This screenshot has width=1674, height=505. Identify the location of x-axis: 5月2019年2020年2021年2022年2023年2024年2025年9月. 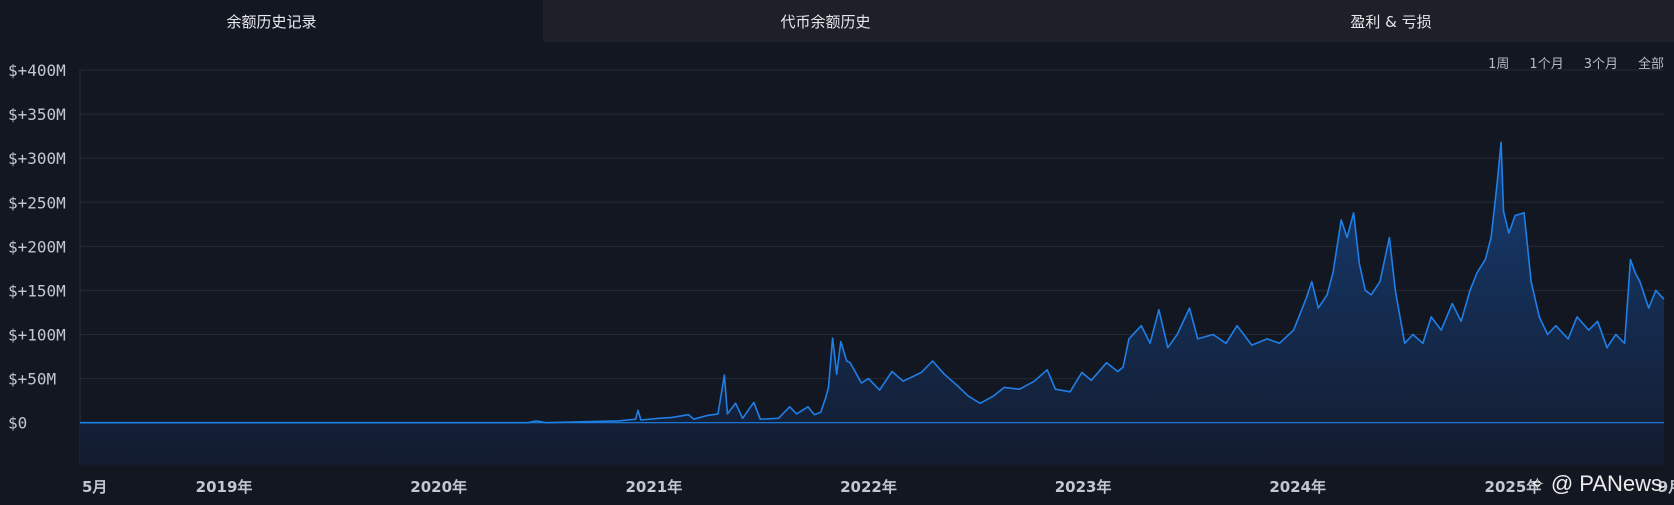
(878, 487).